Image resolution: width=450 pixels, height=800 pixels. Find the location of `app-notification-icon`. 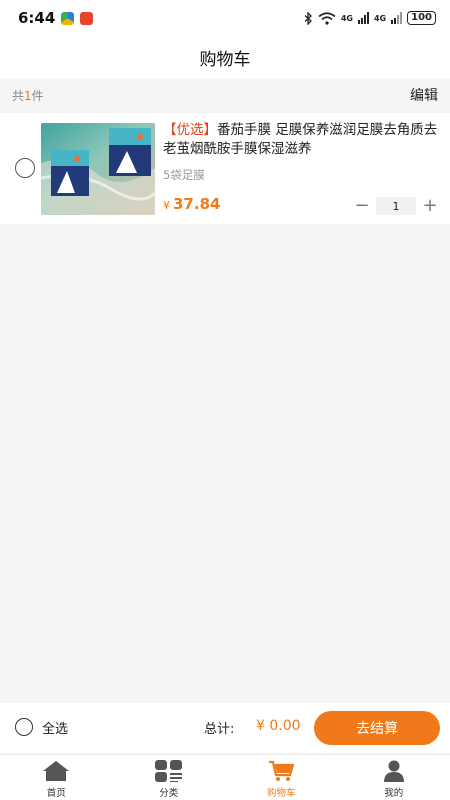

app-notification-icon is located at coordinates (68, 18).